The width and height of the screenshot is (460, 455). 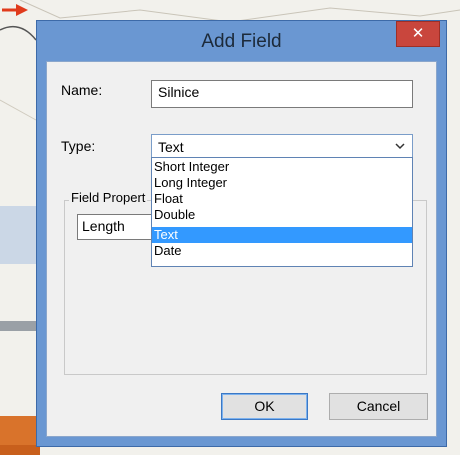 What do you see at coordinates (282, 183) in the screenshot?
I see `type-option-long-integer: Long Integer` at bounding box center [282, 183].